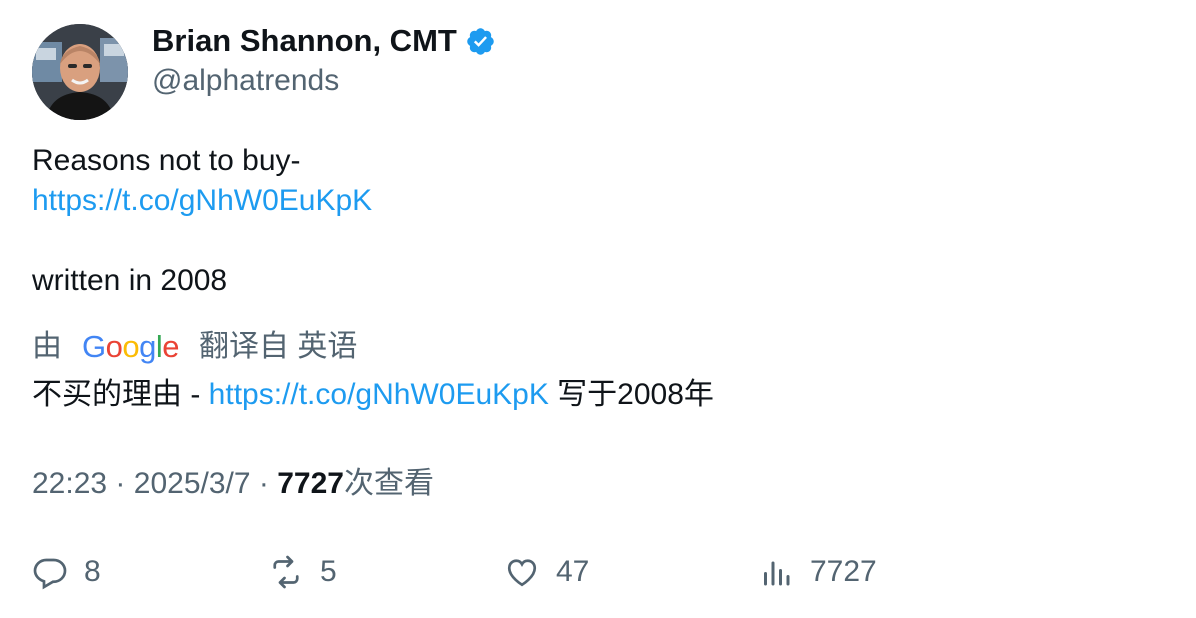 This screenshot has height=618, width=1196. What do you see at coordinates (631, 394) in the screenshot?
I see `translated-text-after: 写于2008年` at bounding box center [631, 394].